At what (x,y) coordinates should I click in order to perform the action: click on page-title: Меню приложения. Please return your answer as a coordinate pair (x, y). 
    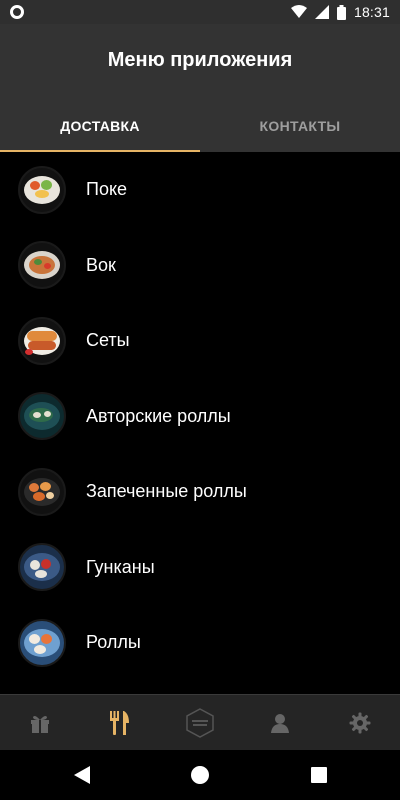
    Looking at the image, I should click on (200, 60).